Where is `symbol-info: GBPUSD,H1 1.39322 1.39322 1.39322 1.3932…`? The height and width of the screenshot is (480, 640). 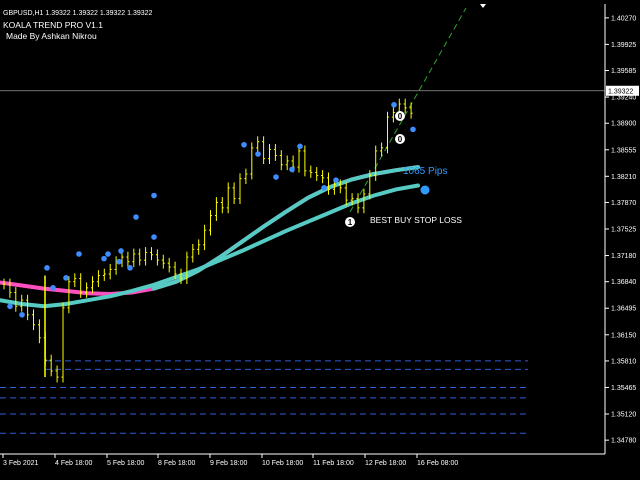 symbol-info: GBPUSD,H1 1.39322 1.39322 1.39322 1.3932… is located at coordinates (78, 13).